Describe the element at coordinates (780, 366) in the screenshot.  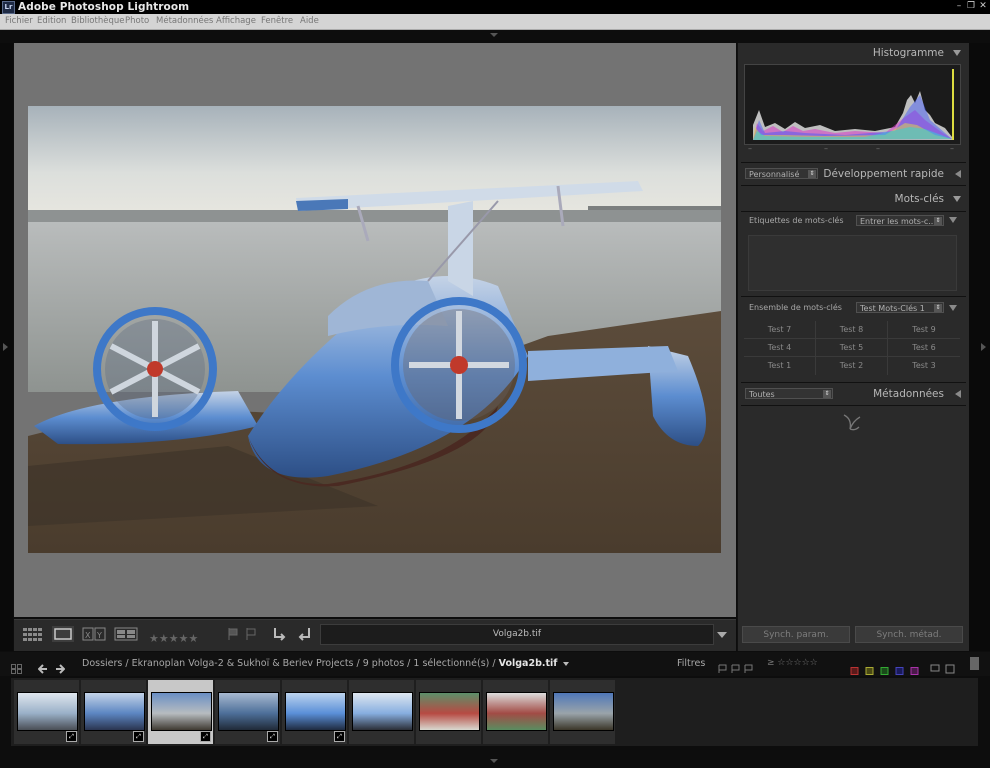
I see `keyword-button: Test 1` at that location.